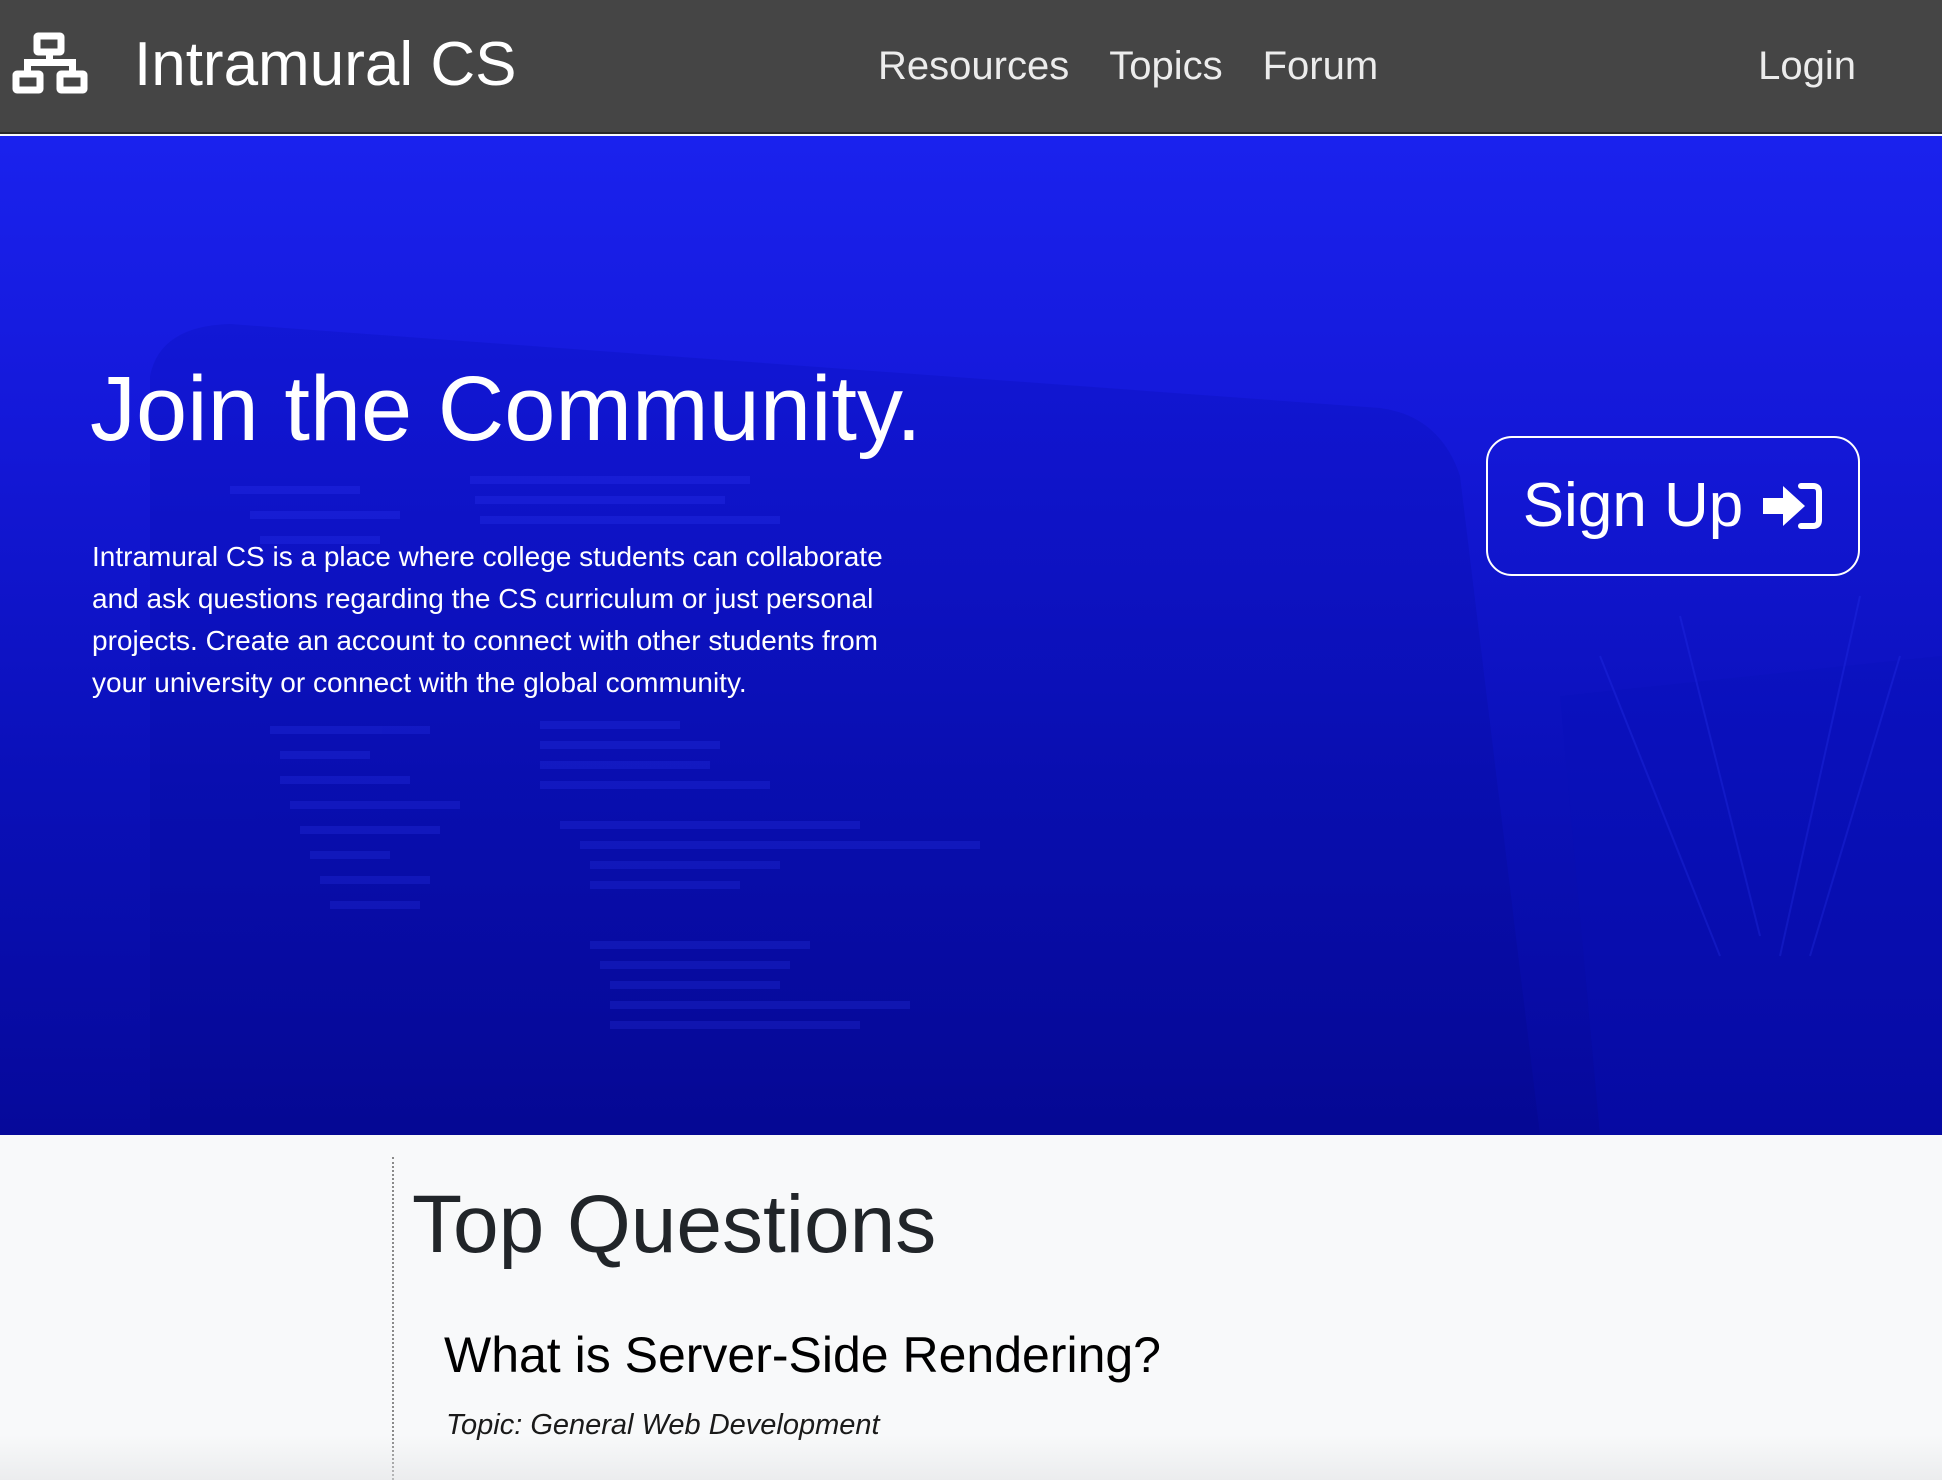 Image resolution: width=1942 pixels, height=1480 pixels. What do you see at coordinates (705, 1425) in the screenshot?
I see `topic-name: General Web Development` at bounding box center [705, 1425].